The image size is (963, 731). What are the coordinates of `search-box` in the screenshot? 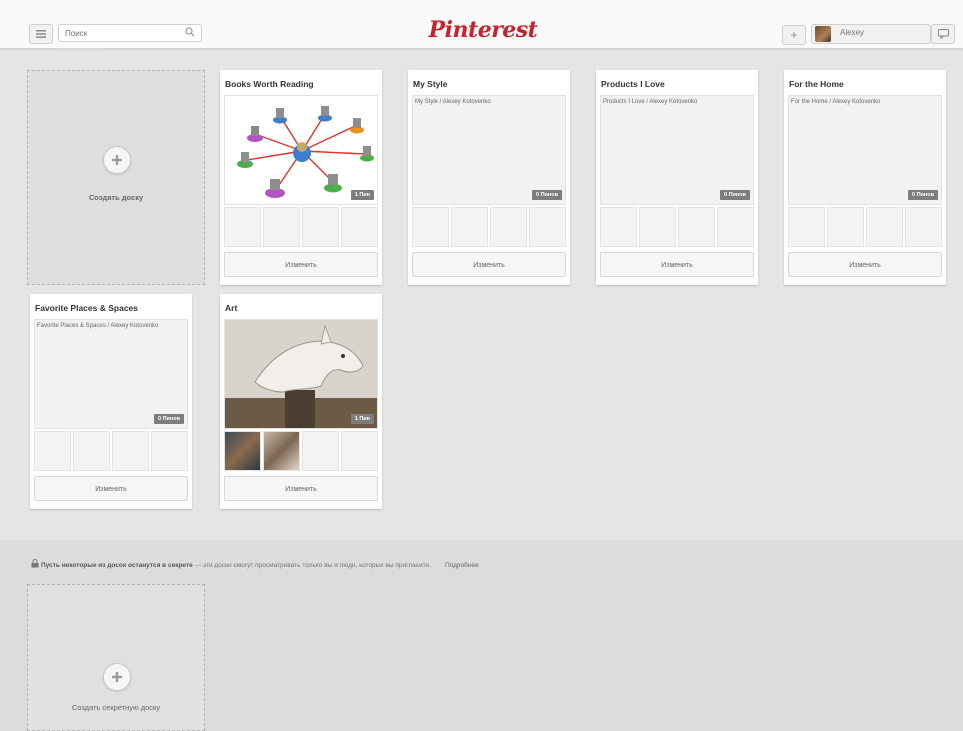 It's located at (130, 33).